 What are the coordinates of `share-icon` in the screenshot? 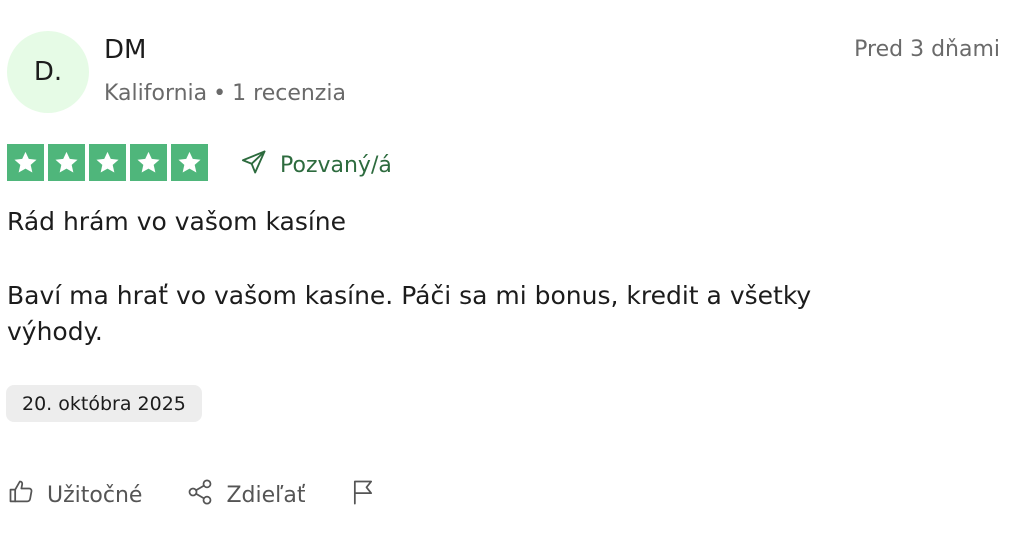 It's located at (200, 495).